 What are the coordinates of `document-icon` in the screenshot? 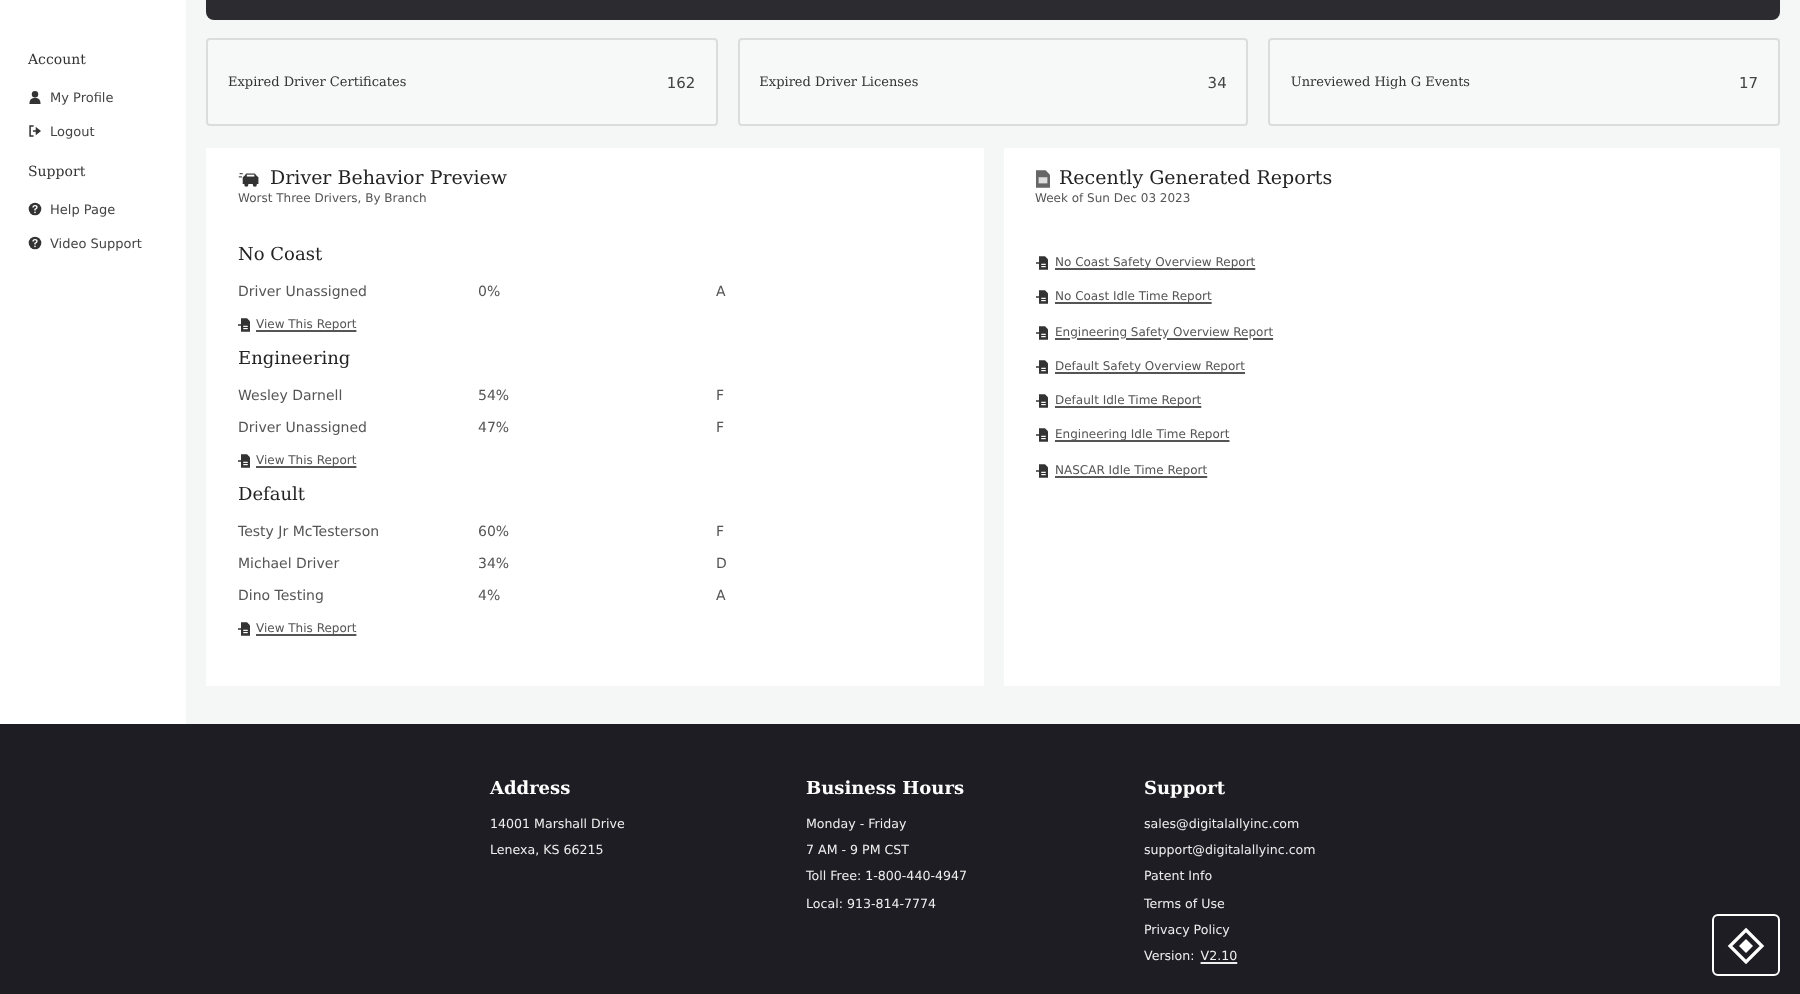 It's located at (1042, 179).